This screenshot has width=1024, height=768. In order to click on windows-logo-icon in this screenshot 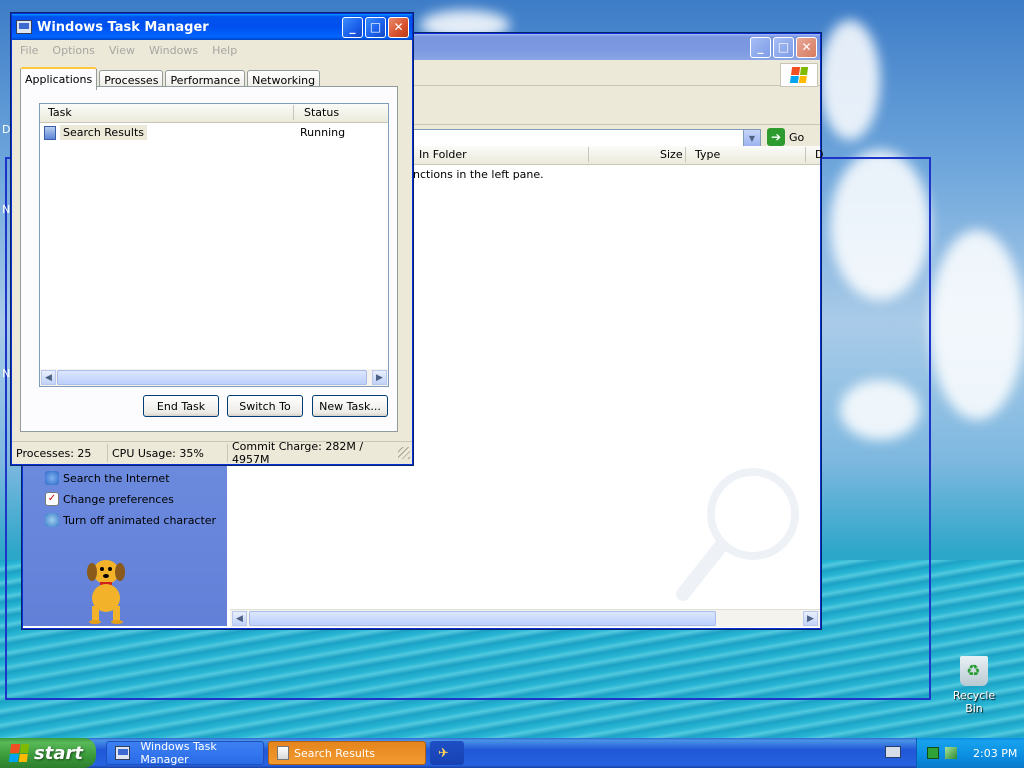, I will do `click(799, 75)`.